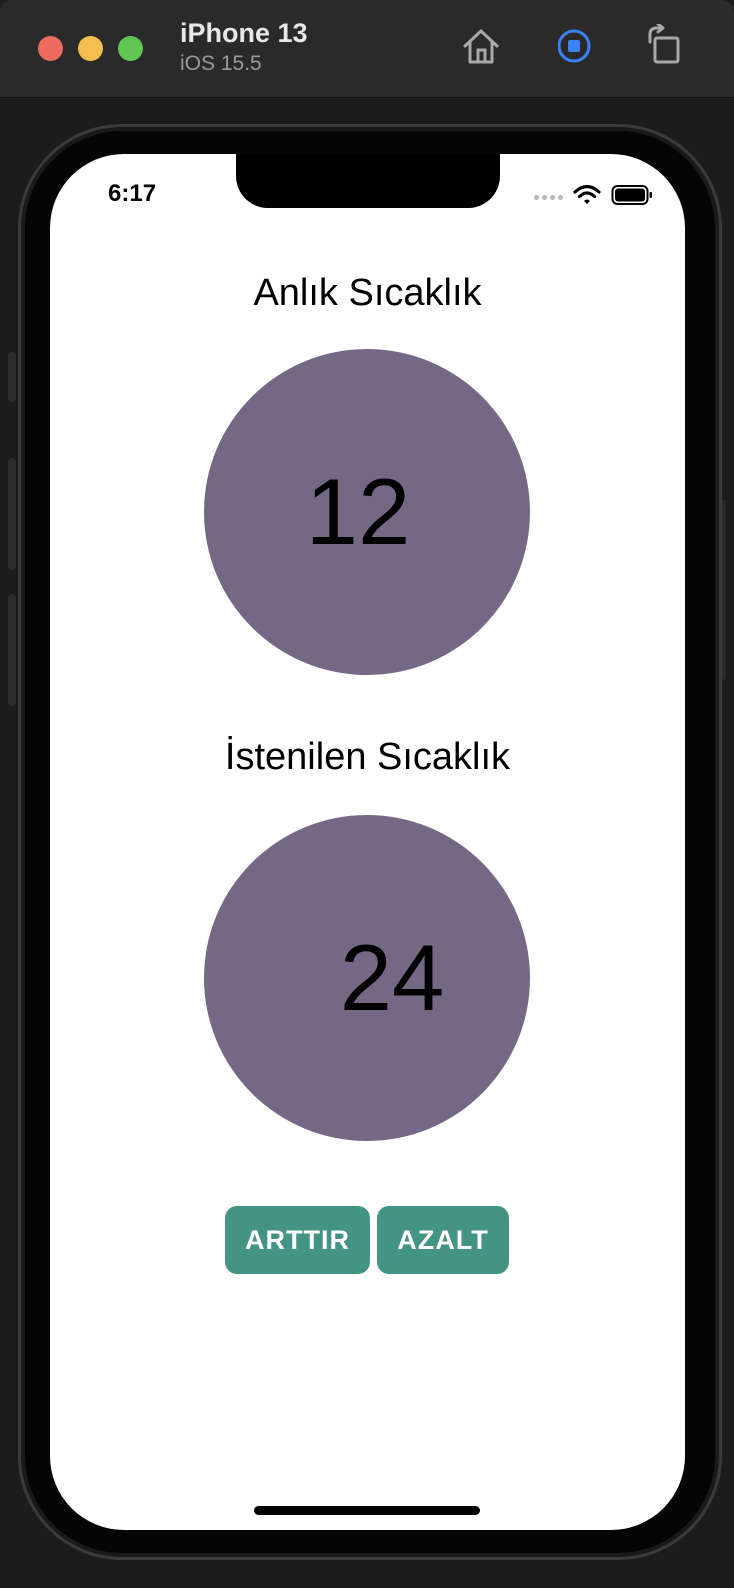  Describe the element at coordinates (12, 514) in the screenshot. I see `volume-up-button` at that location.